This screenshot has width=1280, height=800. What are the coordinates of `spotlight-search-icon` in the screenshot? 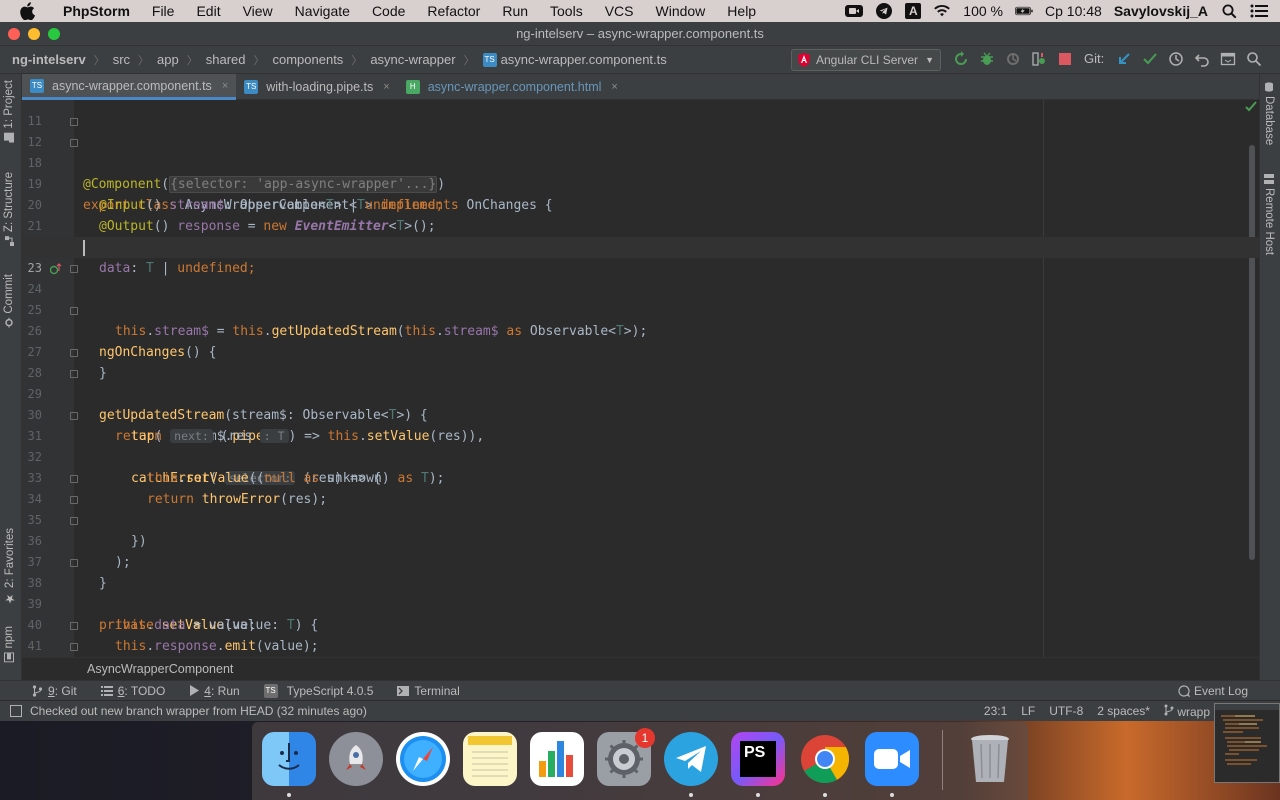 It's located at (1229, 11).